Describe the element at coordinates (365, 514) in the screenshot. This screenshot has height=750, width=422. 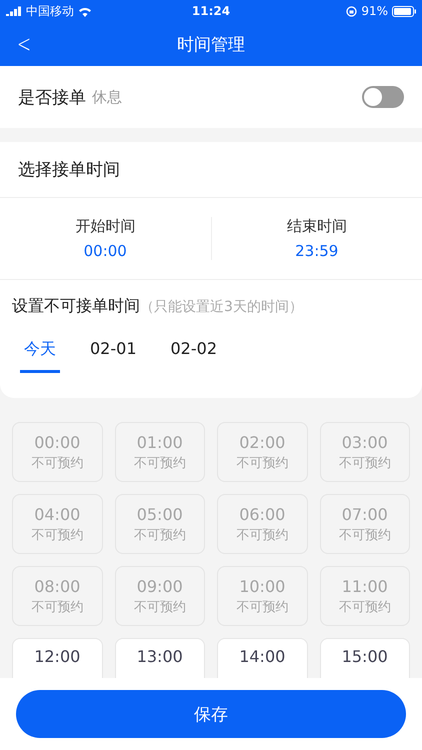
I see `slot-time: 07:00` at that location.